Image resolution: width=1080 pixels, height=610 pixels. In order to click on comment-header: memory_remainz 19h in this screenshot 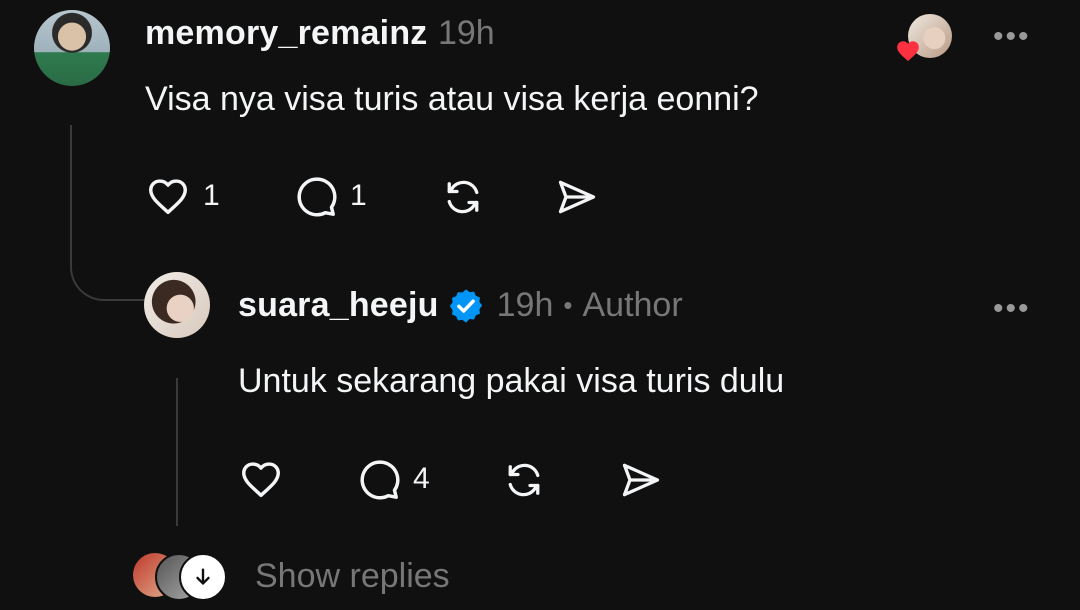, I will do `click(320, 33)`.